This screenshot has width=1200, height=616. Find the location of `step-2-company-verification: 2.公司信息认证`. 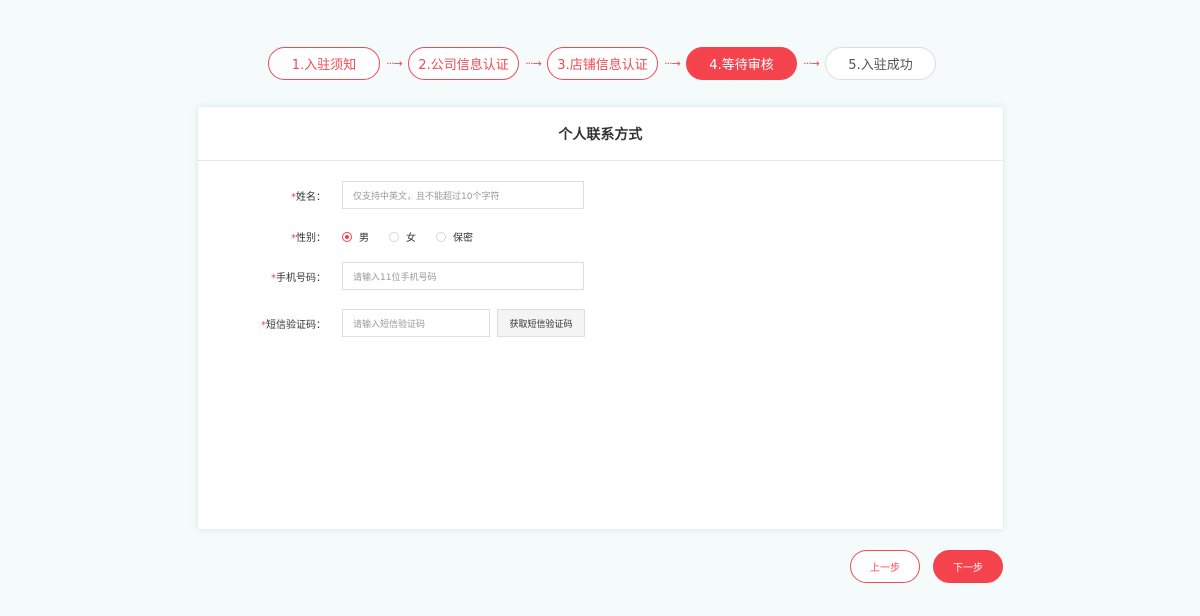

step-2-company-verification: 2.公司信息认证 is located at coordinates (463, 63).